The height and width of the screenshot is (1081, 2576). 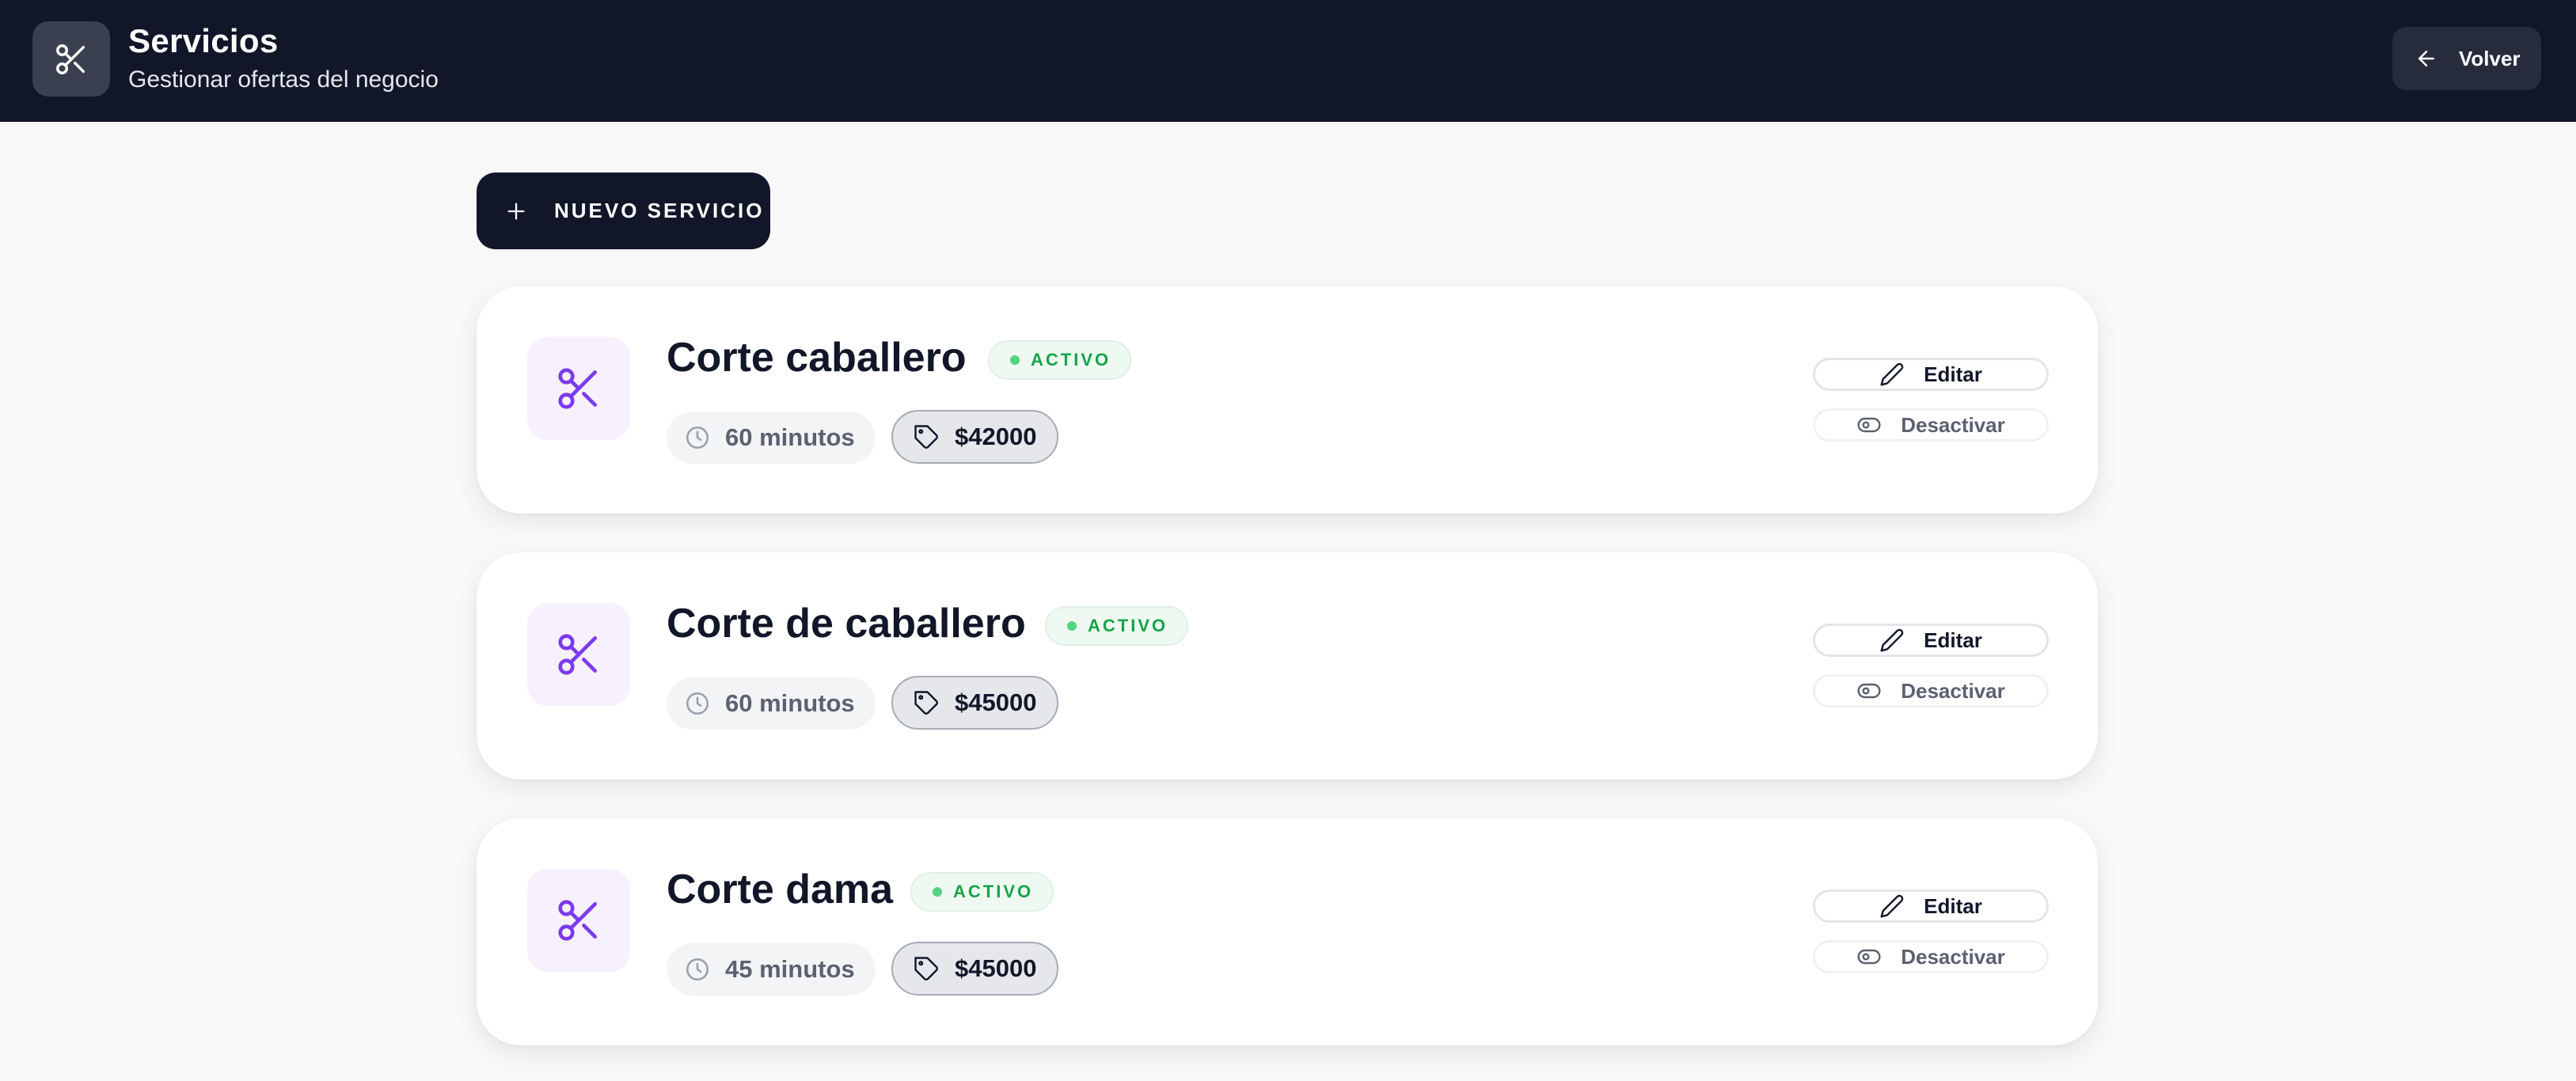 What do you see at coordinates (781, 889) in the screenshot?
I see `service-name: Corte dama` at bounding box center [781, 889].